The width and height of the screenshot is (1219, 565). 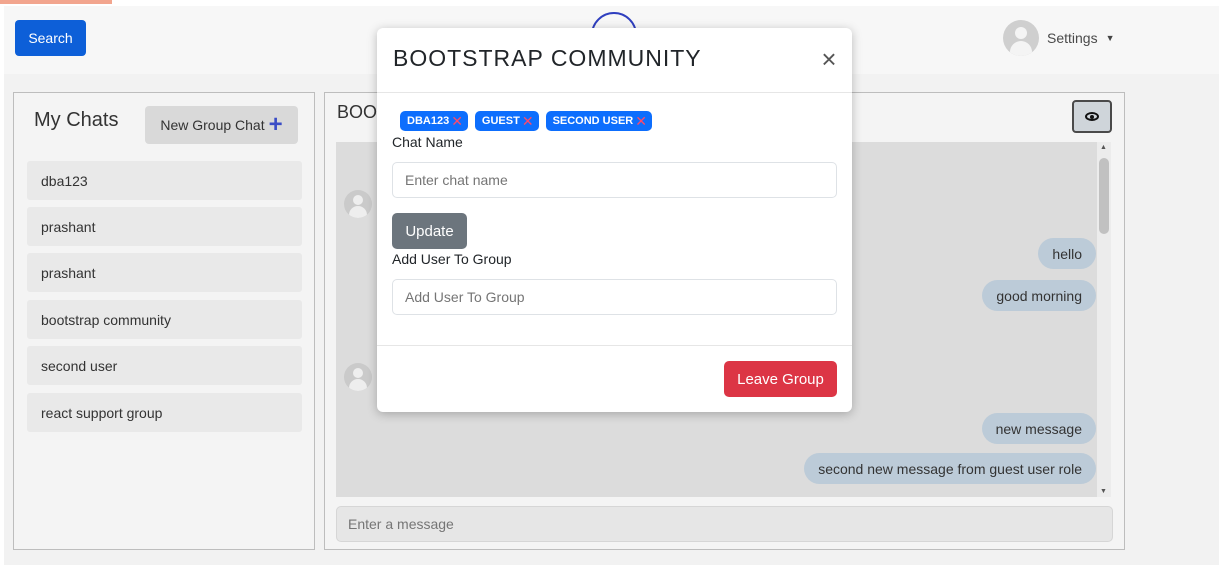 I want to click on modal-header-divider, so click(x=614, y=92).